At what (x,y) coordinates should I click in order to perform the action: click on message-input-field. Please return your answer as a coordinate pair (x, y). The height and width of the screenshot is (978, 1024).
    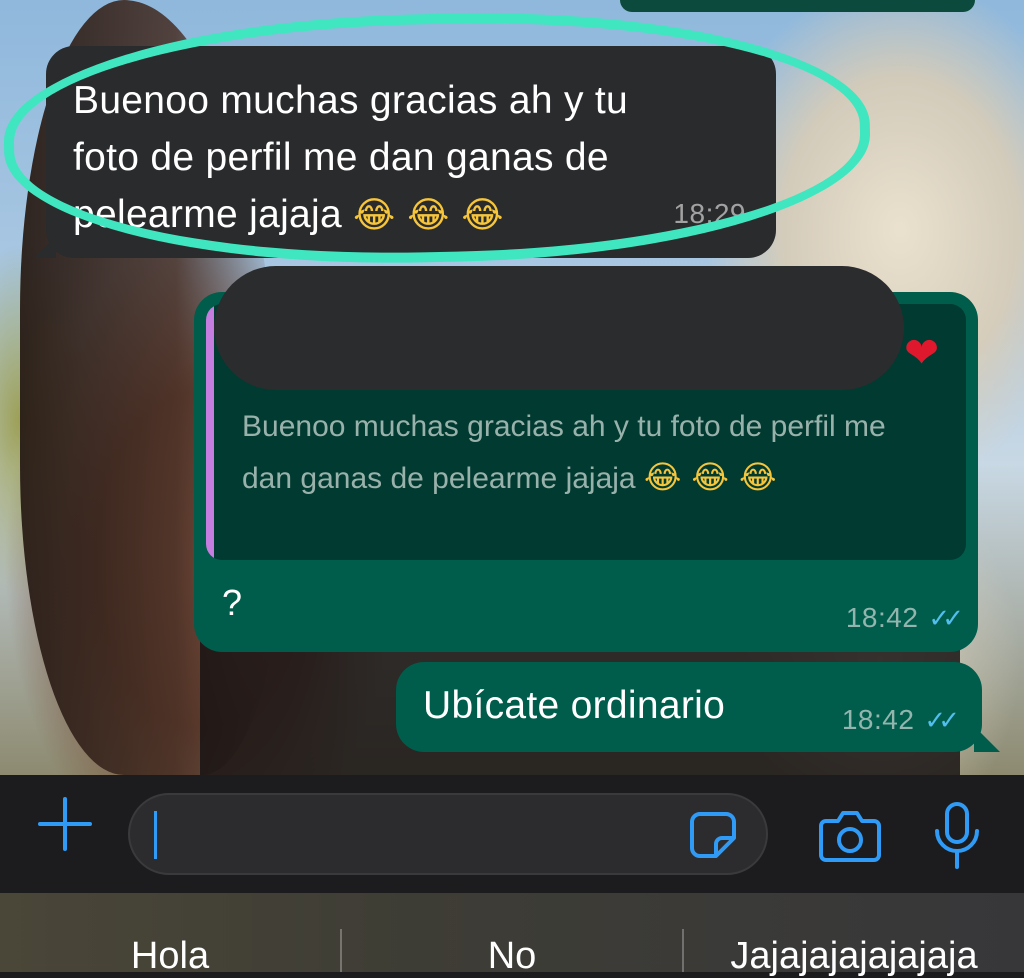
    Looking at the image, I should click on (448, 834).